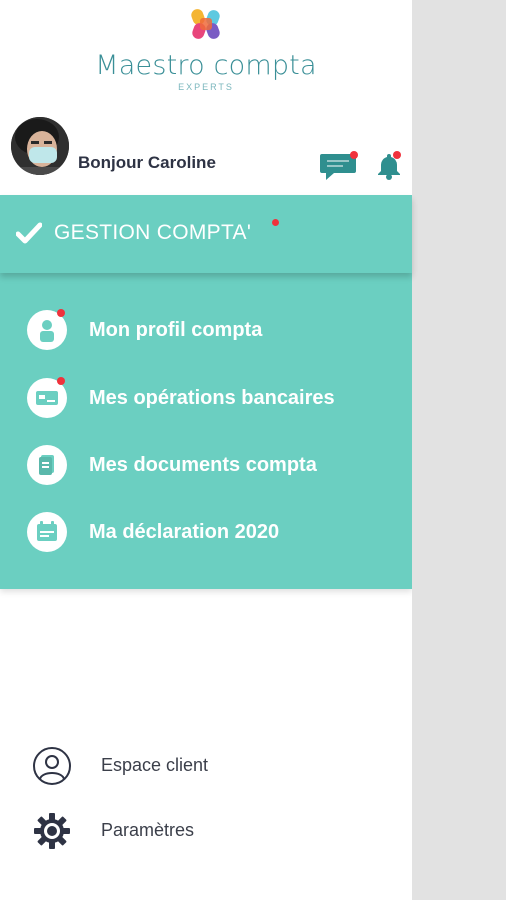 The image size is (506, 900). I want to click on avatar, so click(40, 146).